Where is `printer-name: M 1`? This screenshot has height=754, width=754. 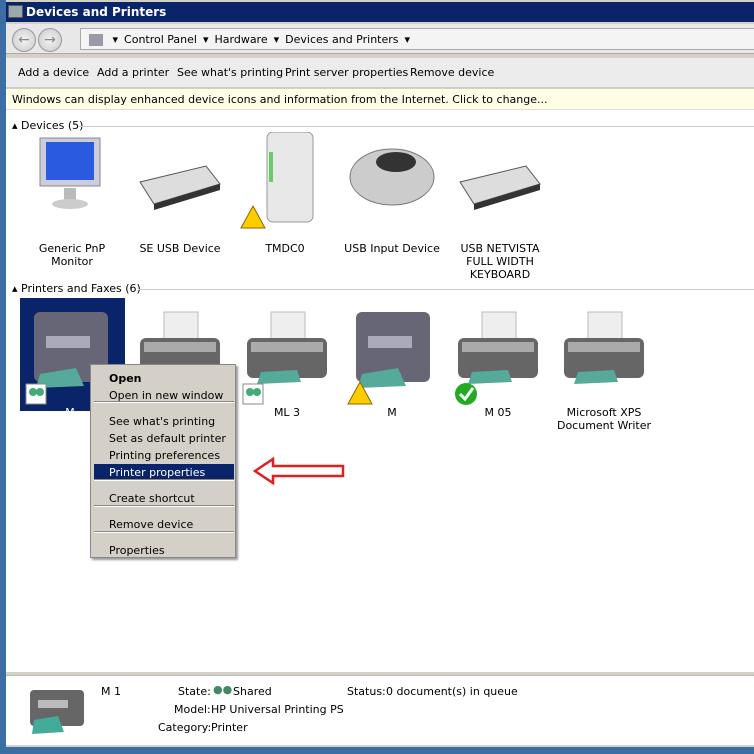
printer-name: M 1 is located at coordinates (111, 691).